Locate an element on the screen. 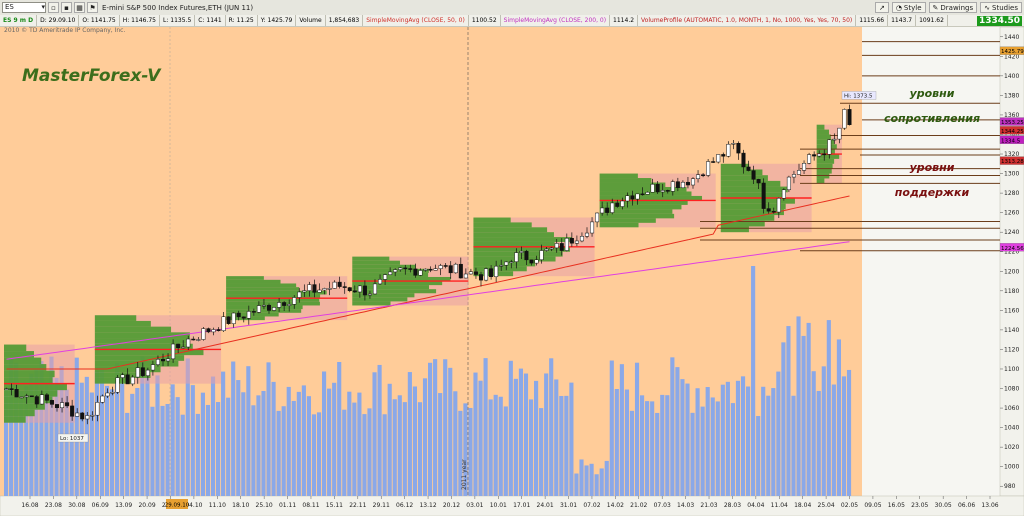  dropdown-arrow-icon: ▾ is located at coordinates (43, 7).